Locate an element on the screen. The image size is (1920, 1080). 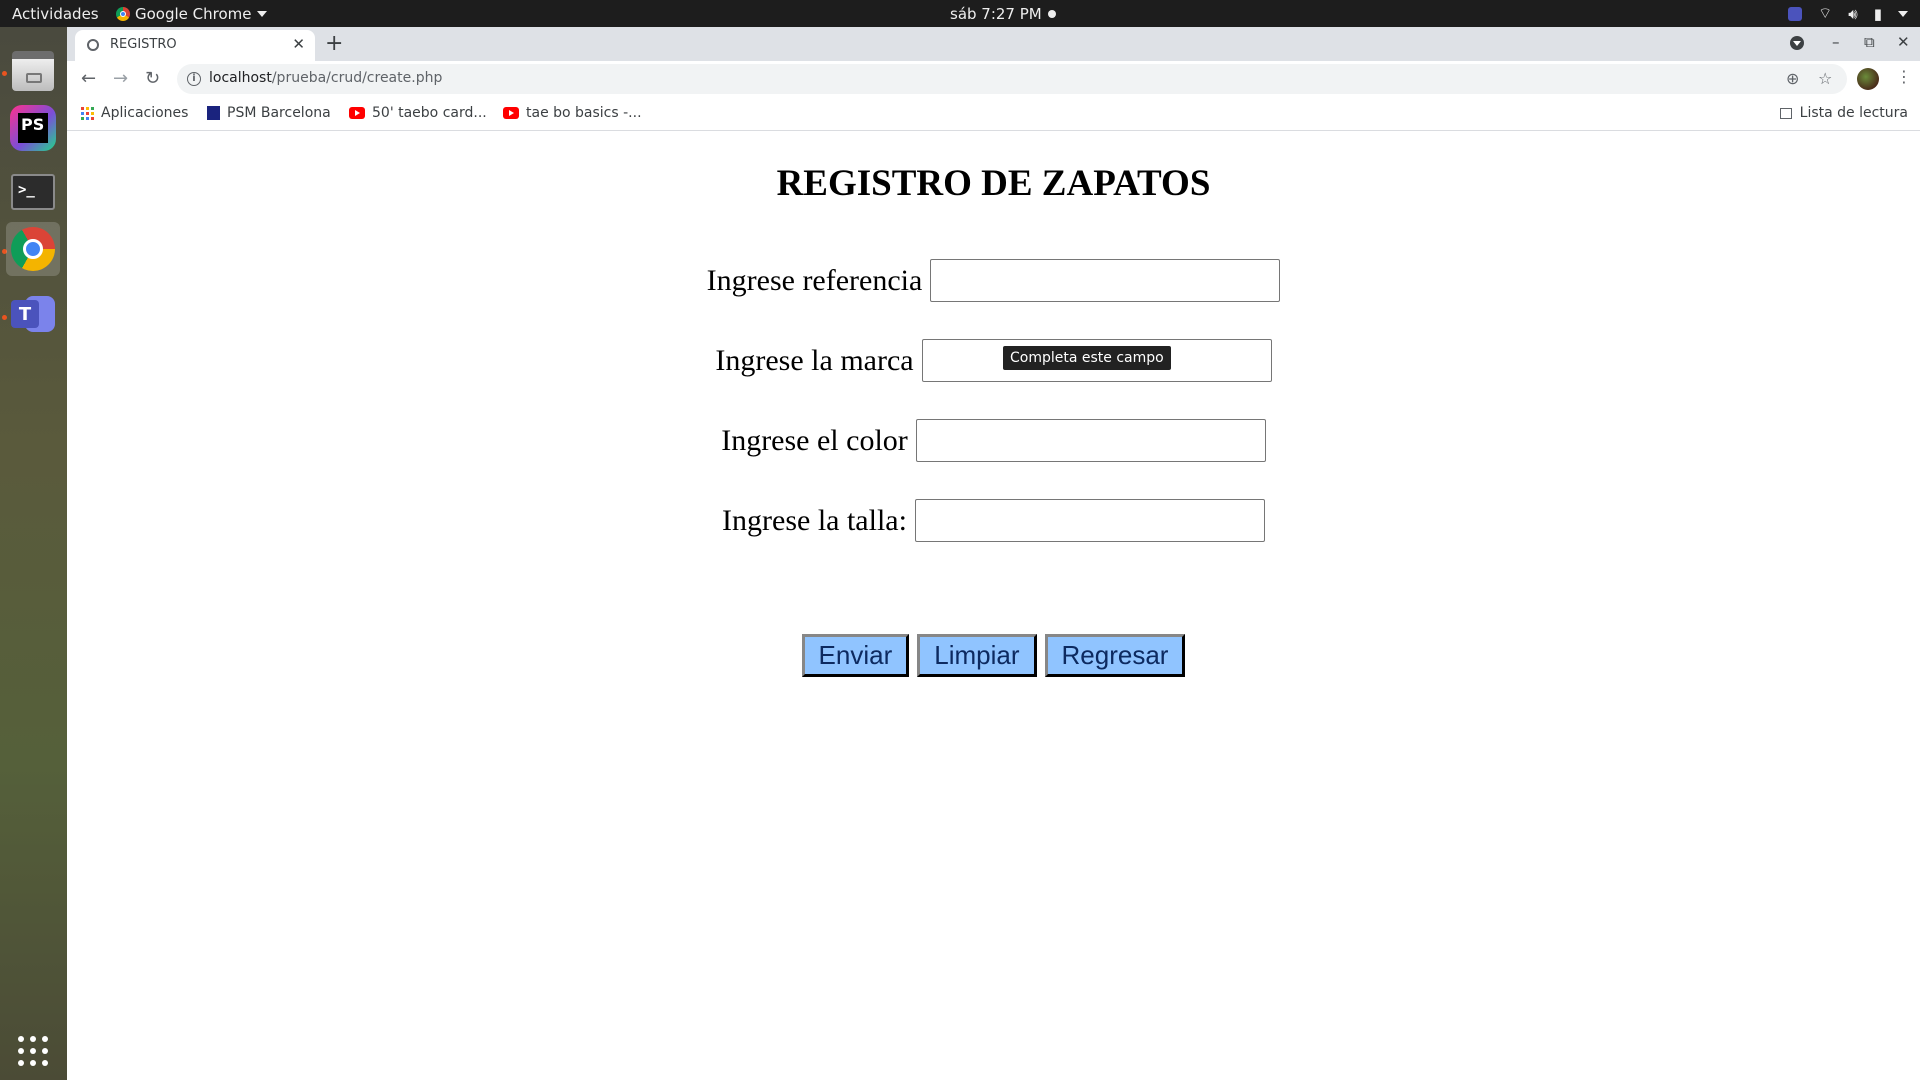
talla-label: Ingrese la talla: is located at coordinates (814, 520).